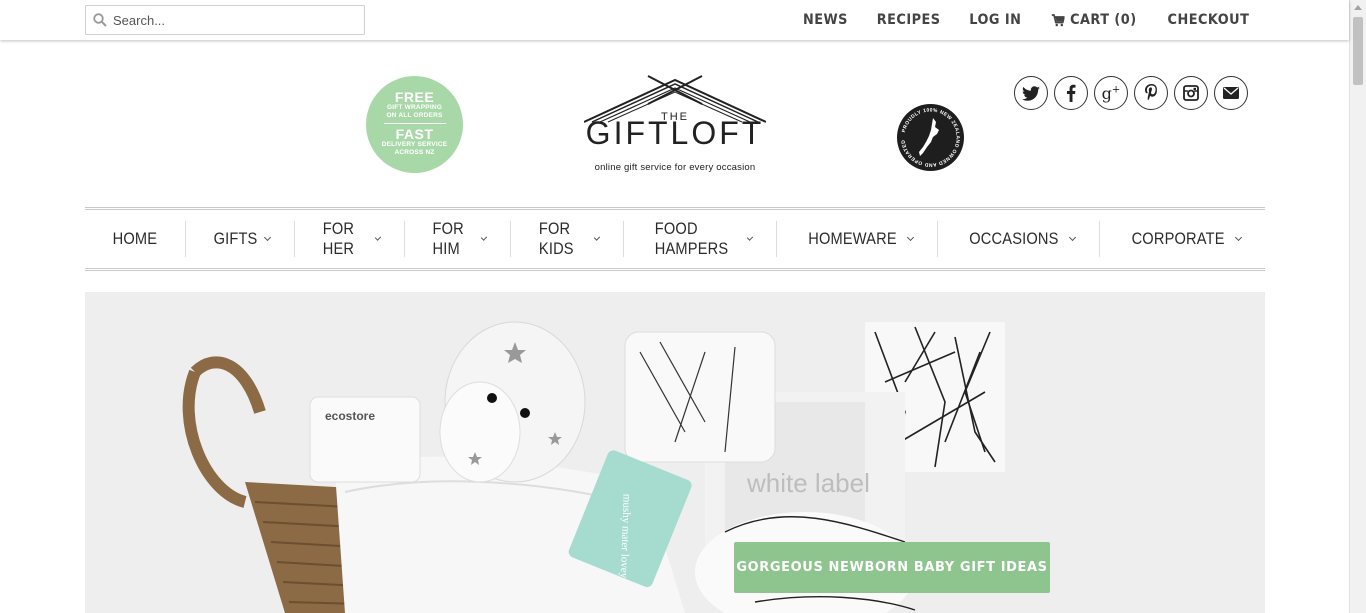 The height and width of the screenshot is (613, 1366). I want to click on logo-name: GIFTLOFT, so click(675, 133).